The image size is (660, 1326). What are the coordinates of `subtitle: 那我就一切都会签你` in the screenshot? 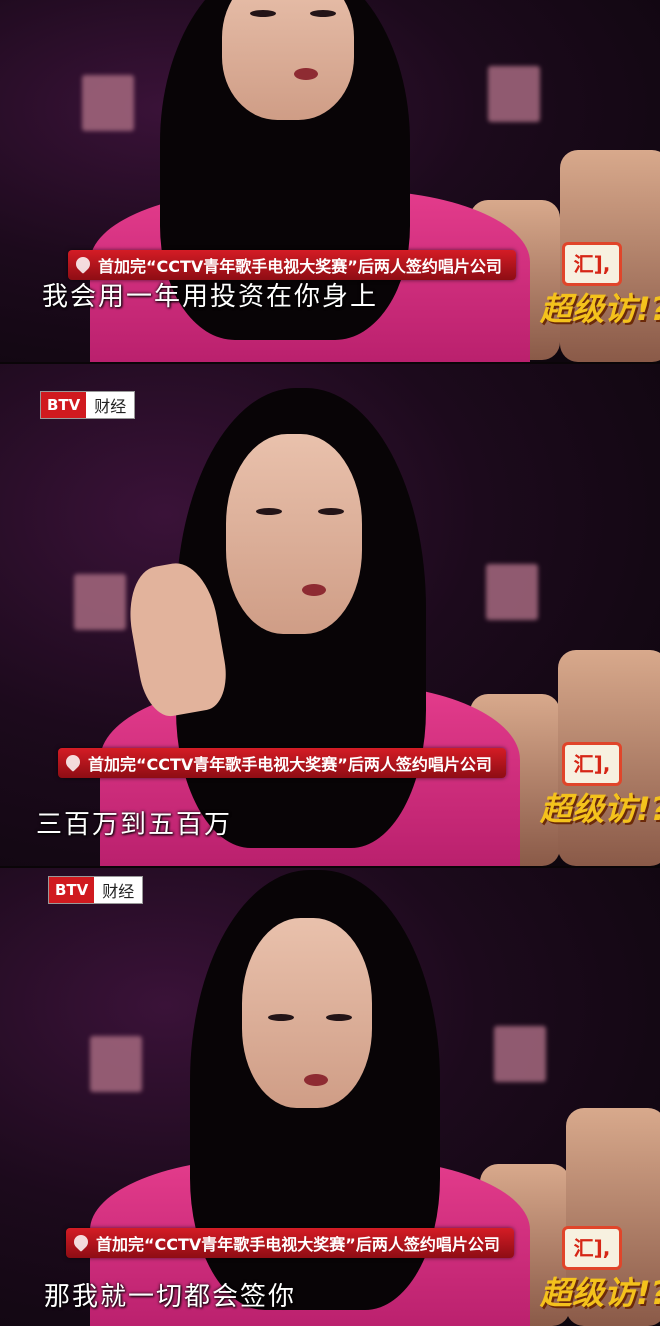 It's located at (170, 1297).